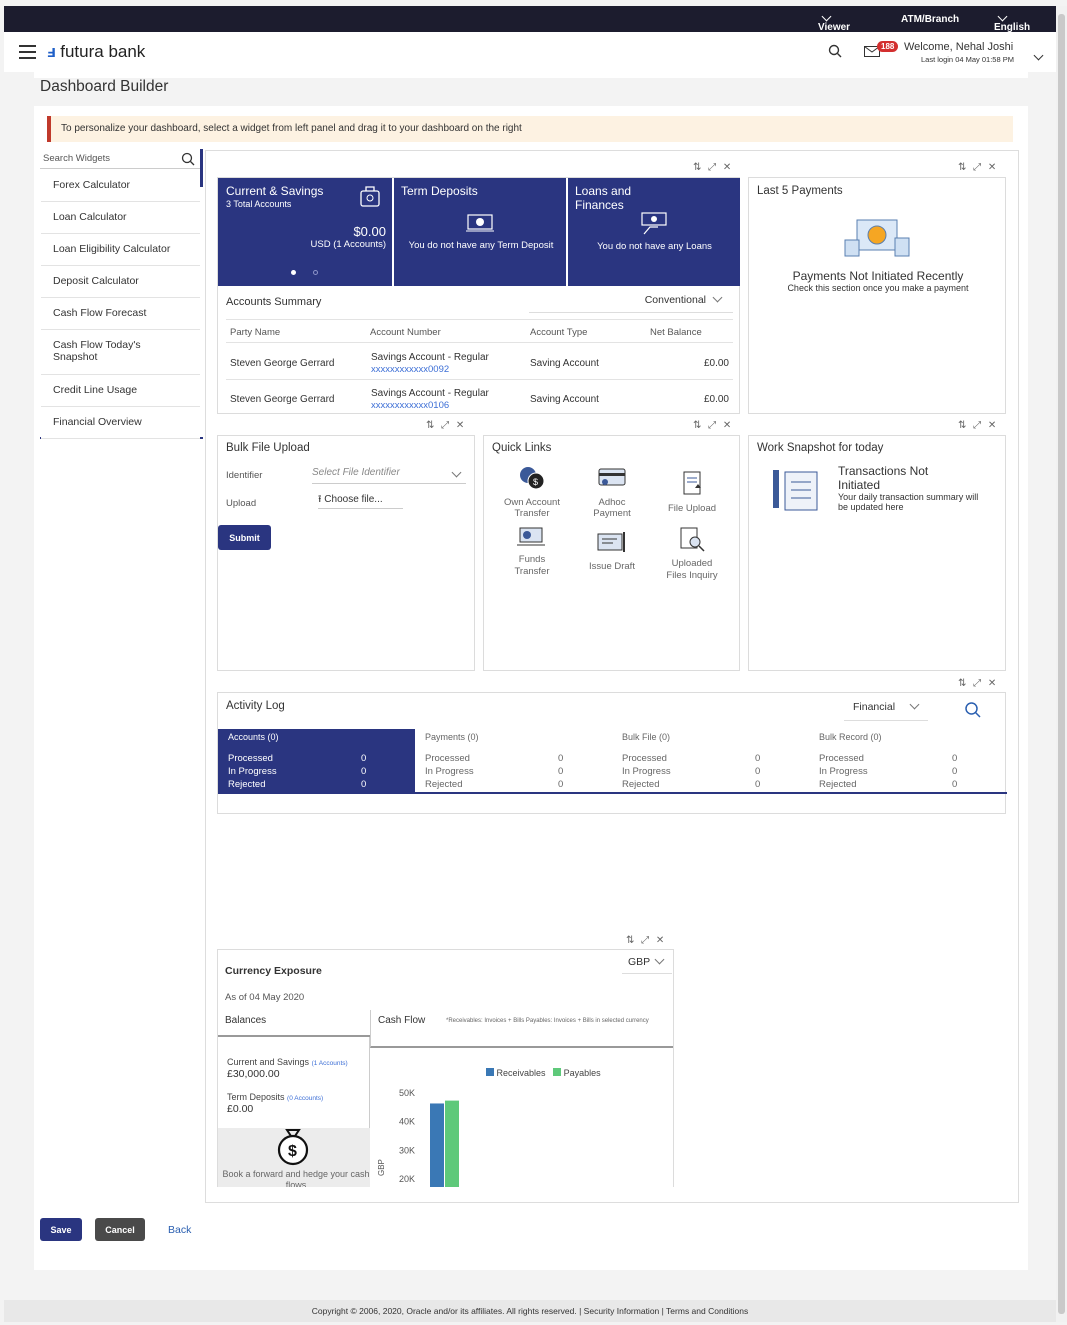  What do you see at coordinates (1061, 664) in the screenshot?
I see `scrollbar-thumb` at bounding box center [1061, 664].